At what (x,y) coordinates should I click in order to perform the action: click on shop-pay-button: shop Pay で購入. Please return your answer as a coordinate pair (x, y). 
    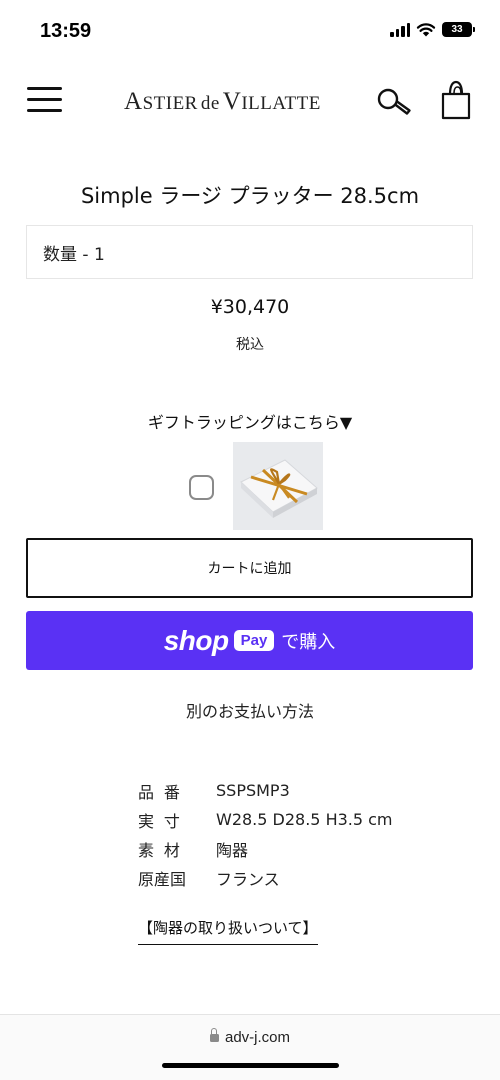
    Looking at the image, I should click on (249, 640).